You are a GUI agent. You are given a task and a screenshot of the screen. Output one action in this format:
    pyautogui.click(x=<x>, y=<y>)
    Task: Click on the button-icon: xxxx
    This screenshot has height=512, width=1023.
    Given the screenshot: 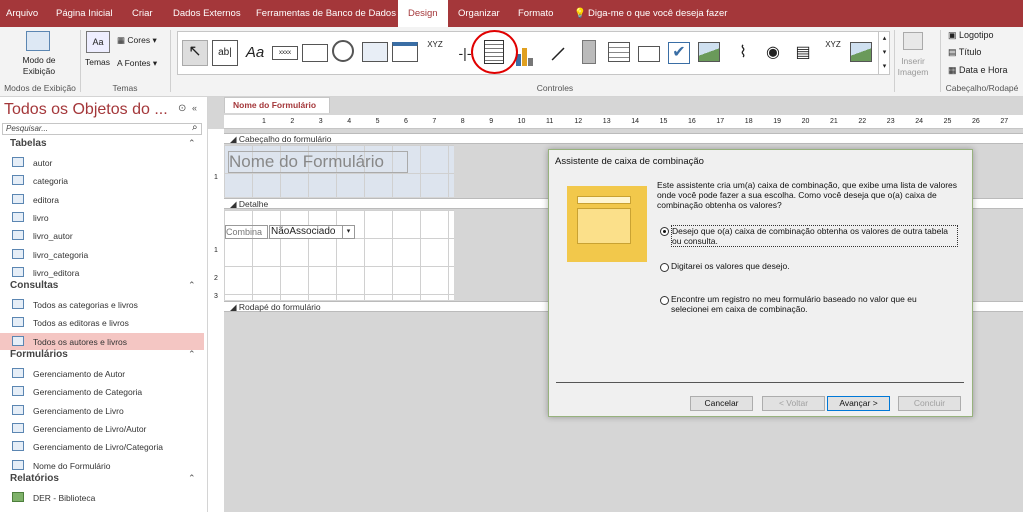 What is the action you would take?
    pyautogui.click(x=285, y=53)
    